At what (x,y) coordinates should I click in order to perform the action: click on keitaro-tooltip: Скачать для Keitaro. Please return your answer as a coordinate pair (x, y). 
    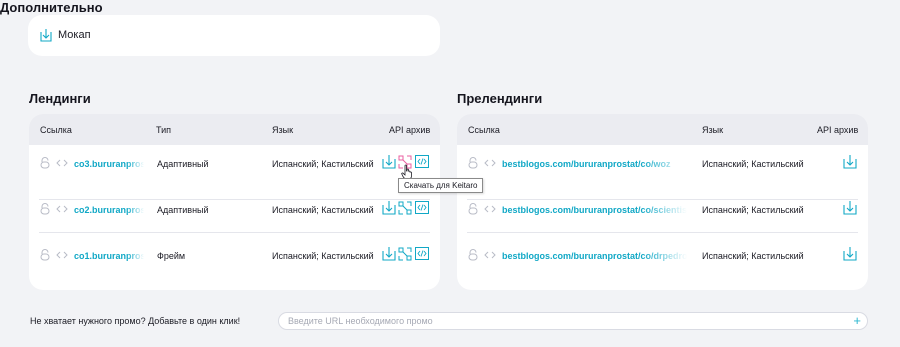
    Looking at the image, I should click on (441, 185).